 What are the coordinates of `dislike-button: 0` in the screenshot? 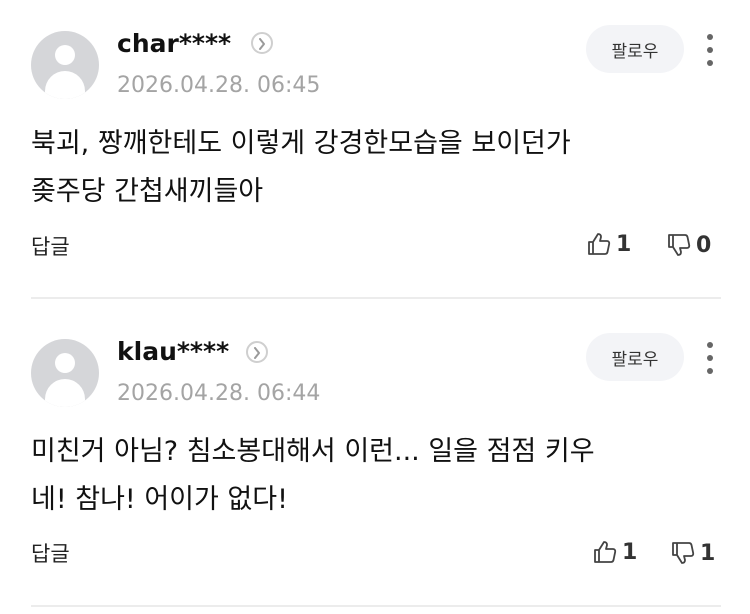 It's located at (688, 245).